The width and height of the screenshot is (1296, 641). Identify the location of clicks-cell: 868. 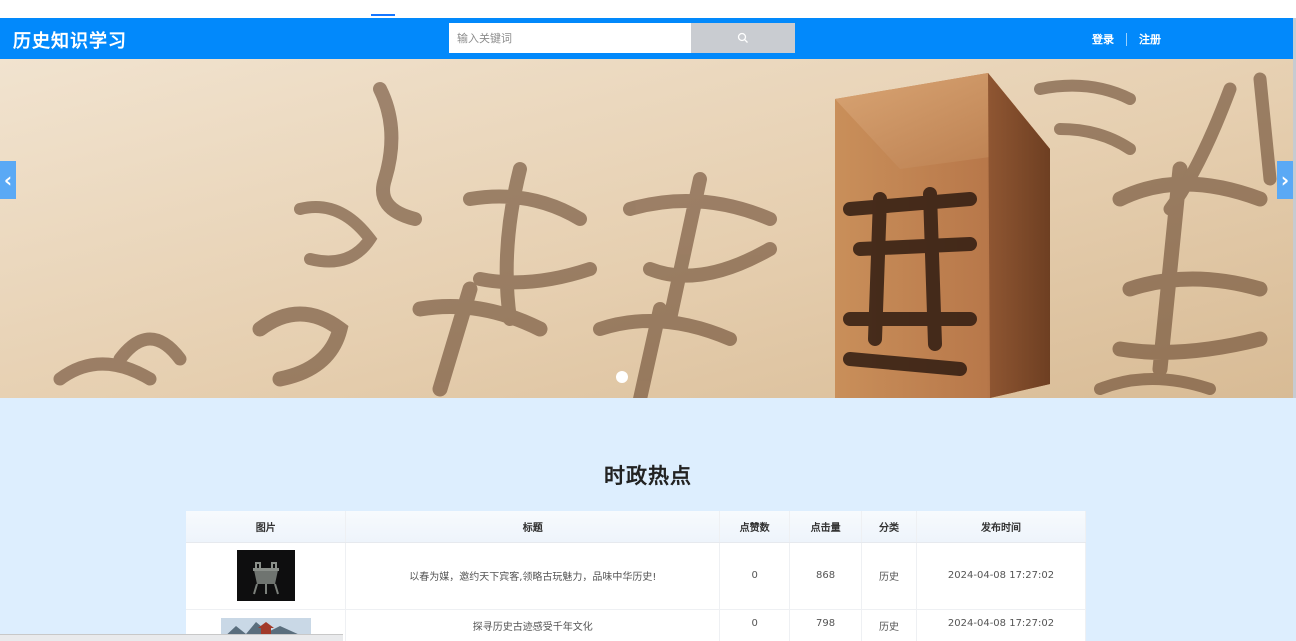
(826, 576).